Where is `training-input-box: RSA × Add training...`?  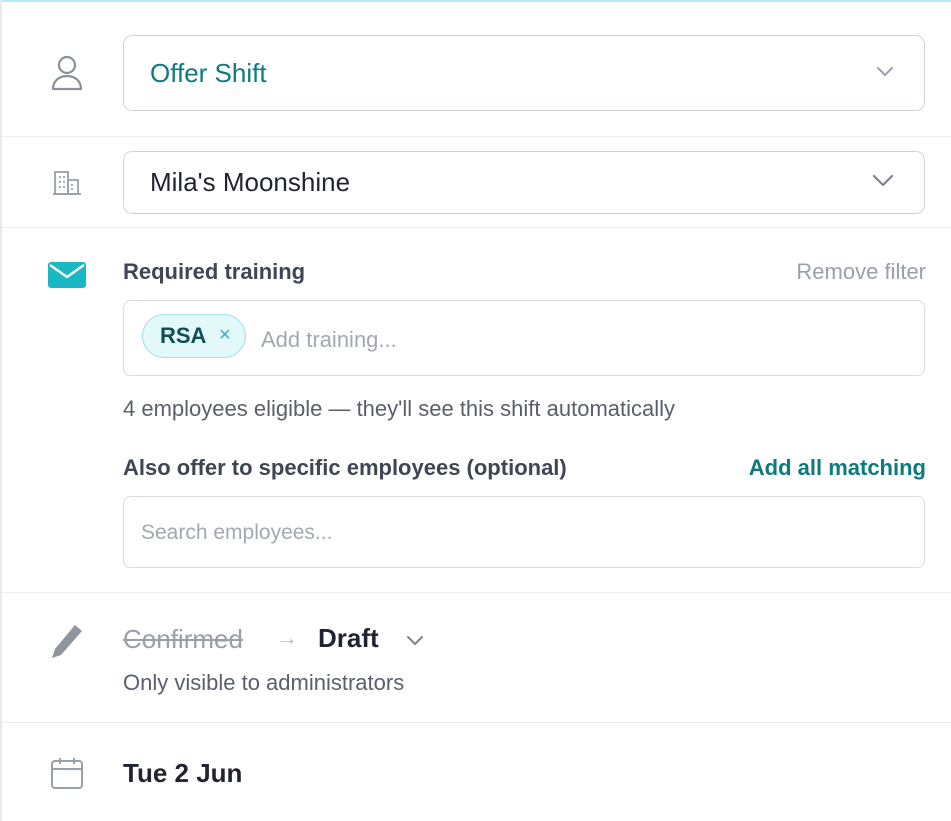
training-input-box: RSA × Add training... is located at coordinates (524, 338).